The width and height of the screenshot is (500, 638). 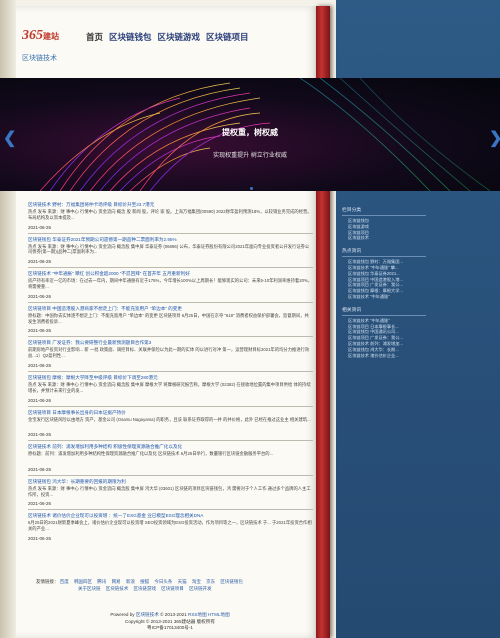 What do you see at coordinates (196, 581) in the screenshot?
I see `friend-link: 淘宝` at bounding box center [196, 581].